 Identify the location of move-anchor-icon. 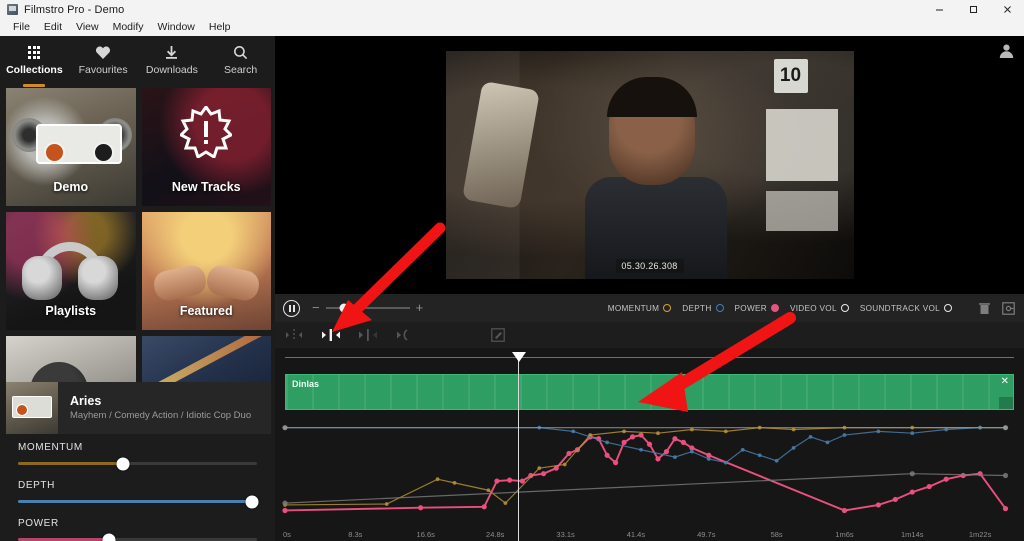
(294, 335).